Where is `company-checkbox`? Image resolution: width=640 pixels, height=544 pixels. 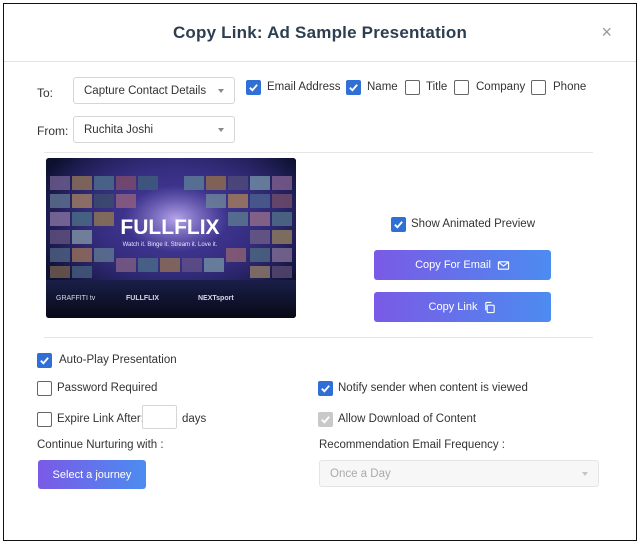
company-checkbox is located at coordinates (461, 87).